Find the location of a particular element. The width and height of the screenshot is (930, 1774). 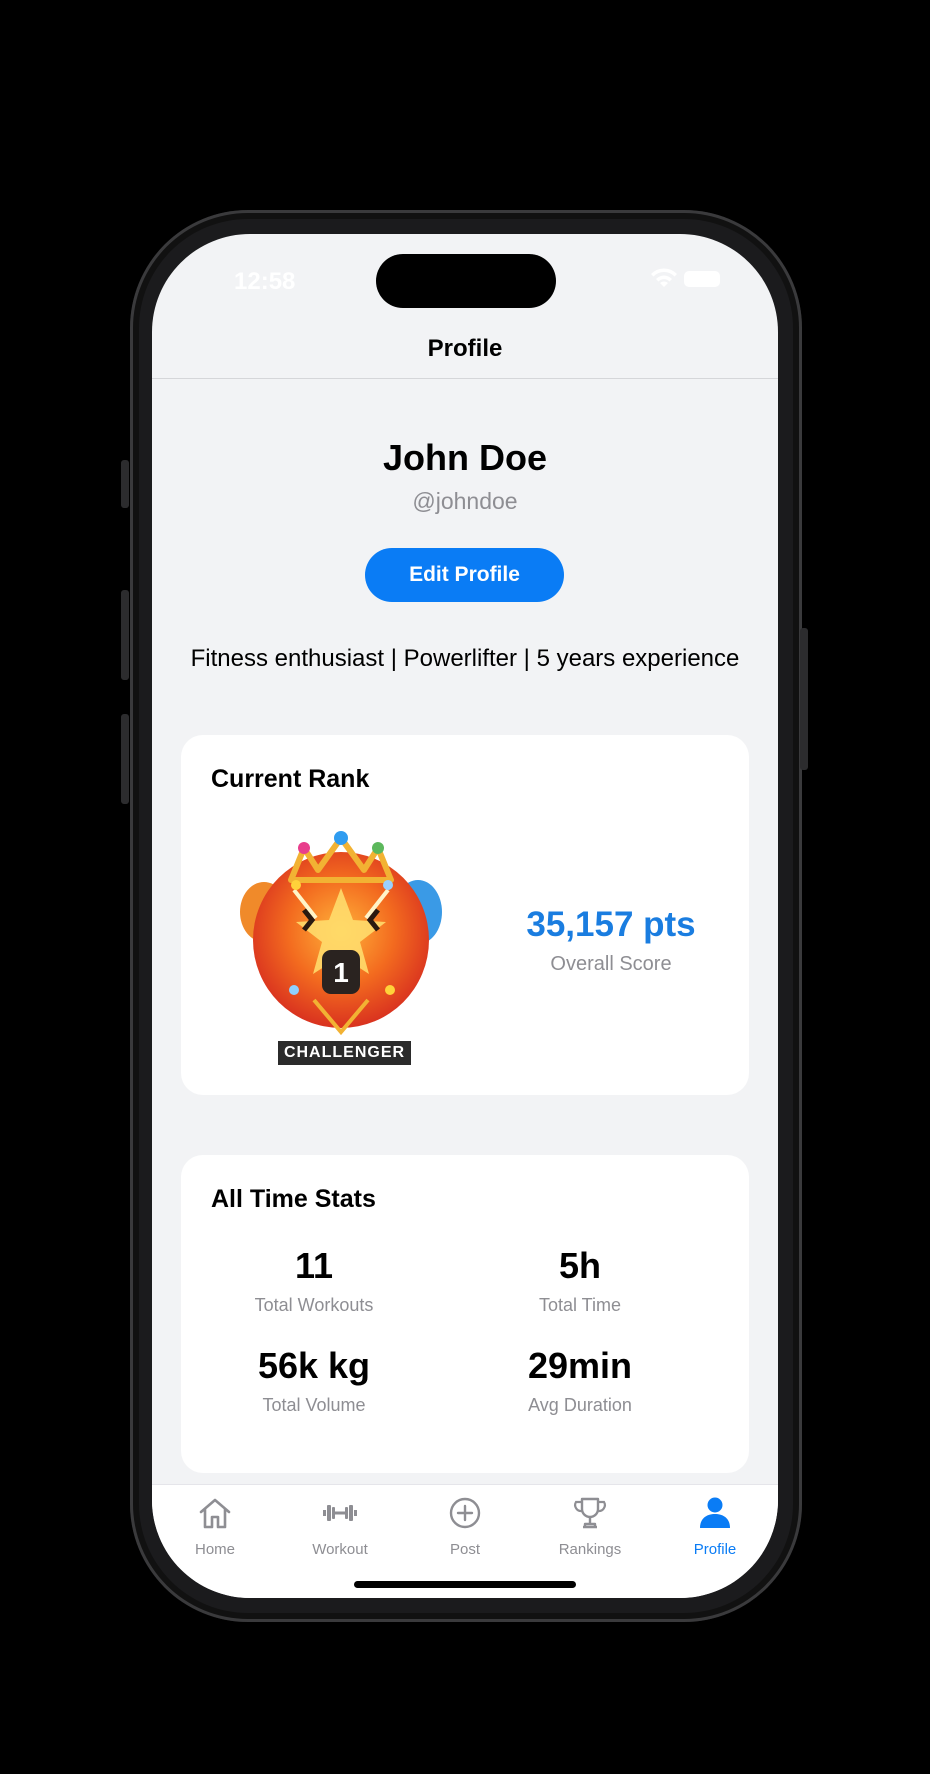

tab-label: Rankings is located at coordinates (590, 1549).